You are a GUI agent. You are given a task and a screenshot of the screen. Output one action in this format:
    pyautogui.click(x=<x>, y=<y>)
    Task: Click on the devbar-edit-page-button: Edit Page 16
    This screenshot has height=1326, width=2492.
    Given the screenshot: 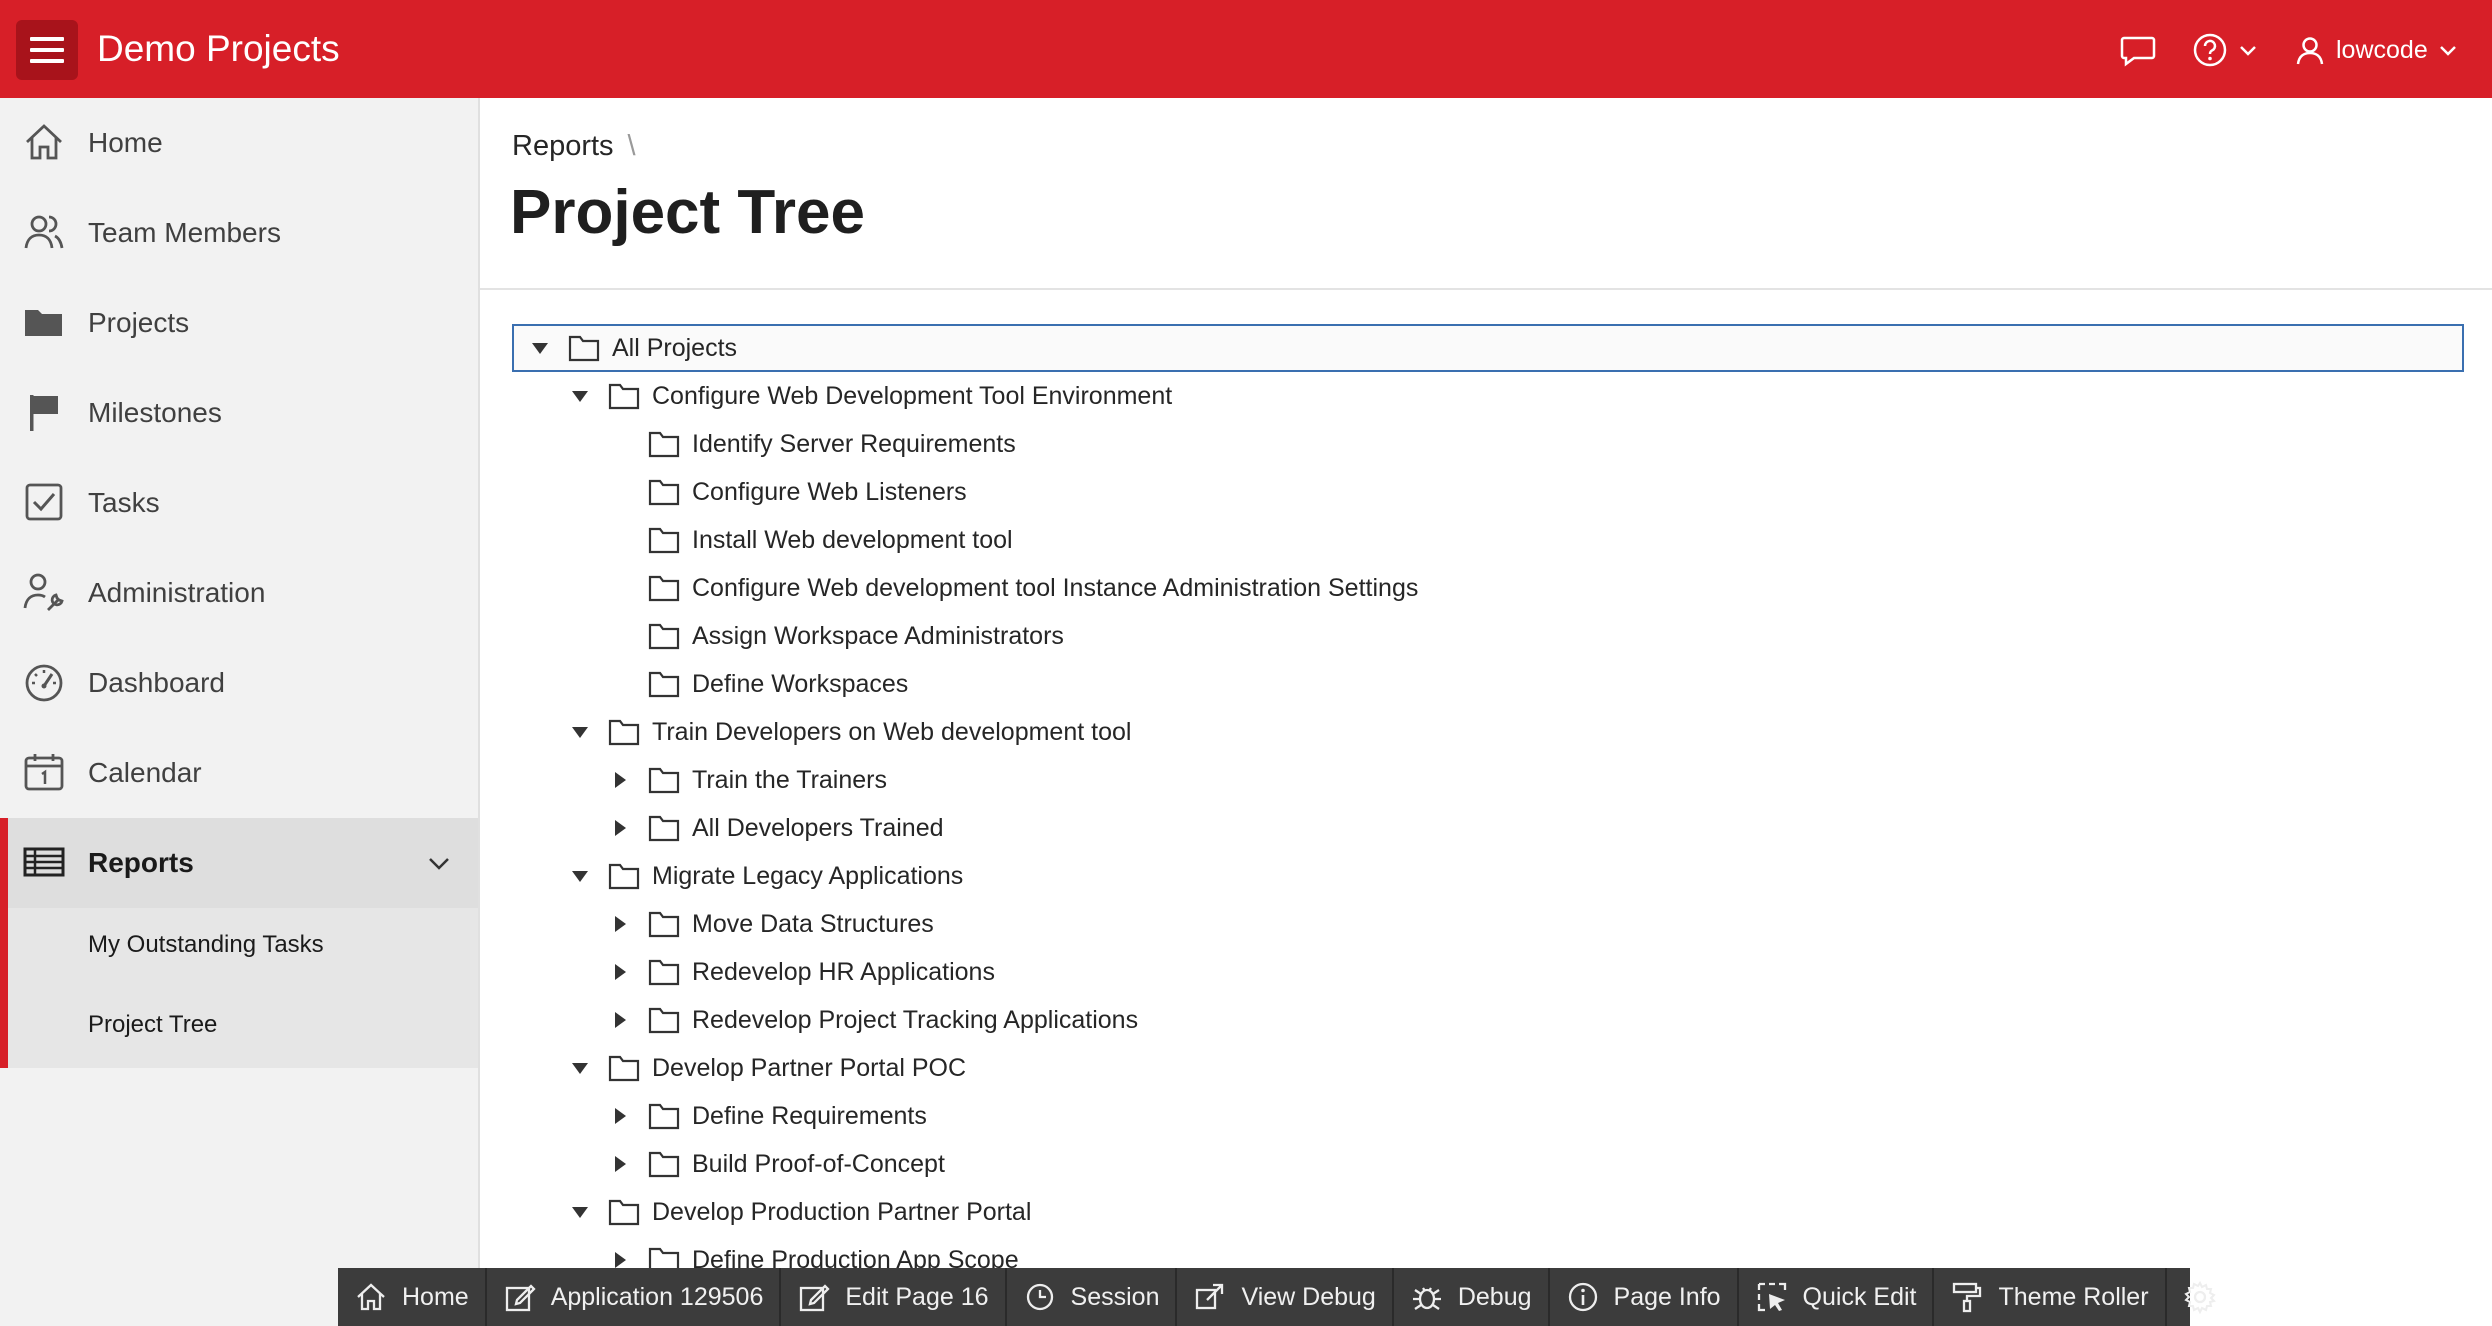 What is the action you would take?
    pyautogui.click(x=894, y=1297)
    